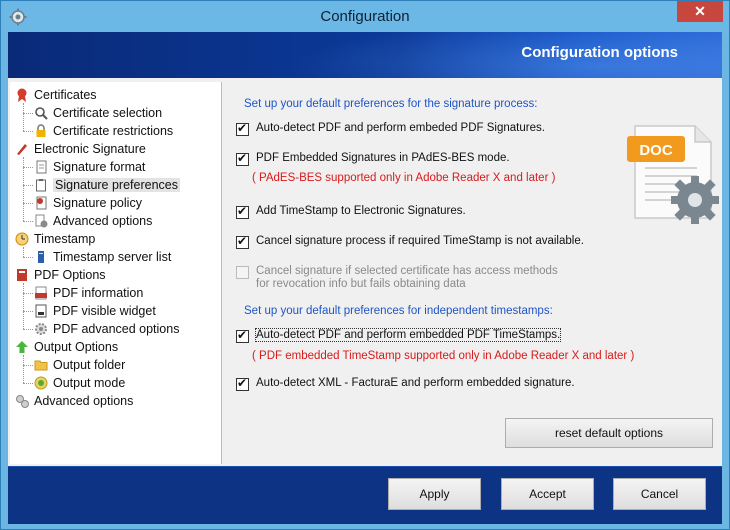 This screenshot has height=530, width=730. I want to click on server-icon, so click(41, 257).